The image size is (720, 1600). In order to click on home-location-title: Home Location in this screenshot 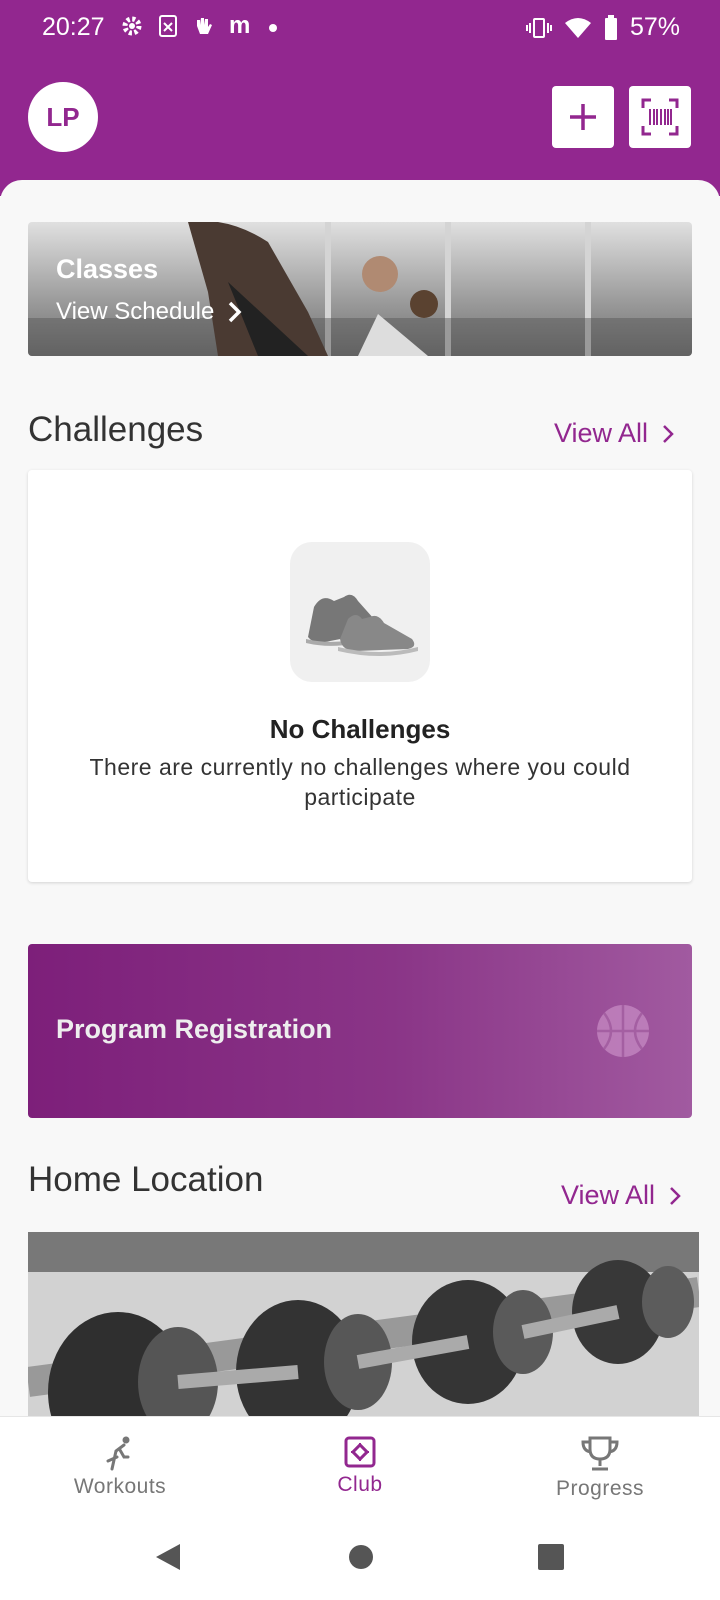, I will do `click(146, 1179)`.